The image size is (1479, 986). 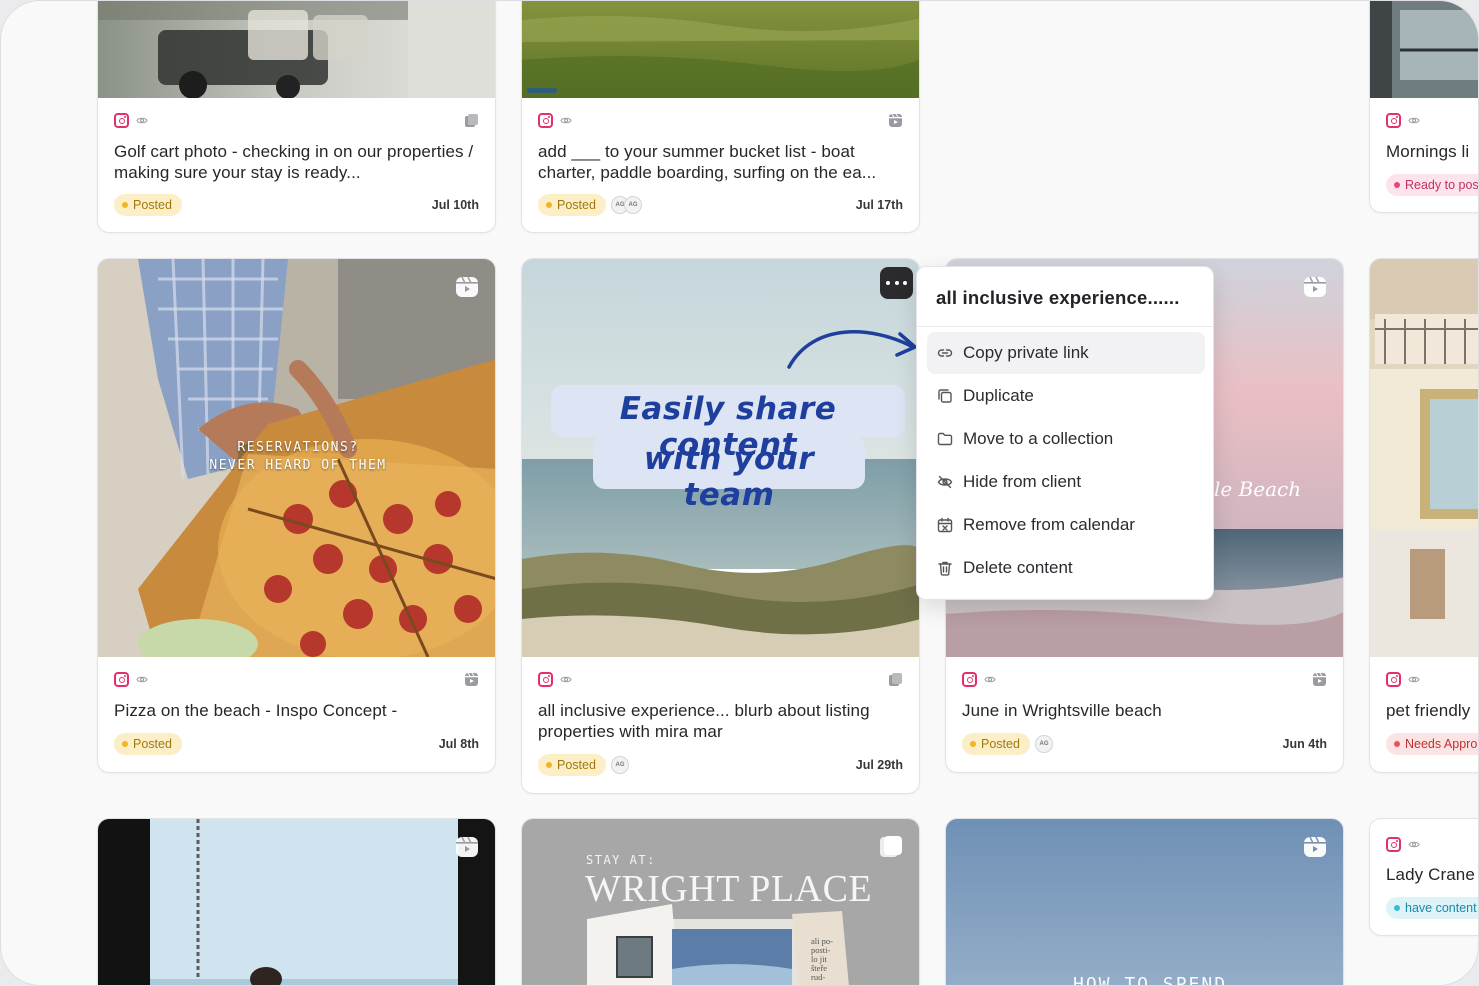 What do you see at coordinates (945, 396) in the screenshot?
I see `duplicate-icon` at bounding box center [945, 396].